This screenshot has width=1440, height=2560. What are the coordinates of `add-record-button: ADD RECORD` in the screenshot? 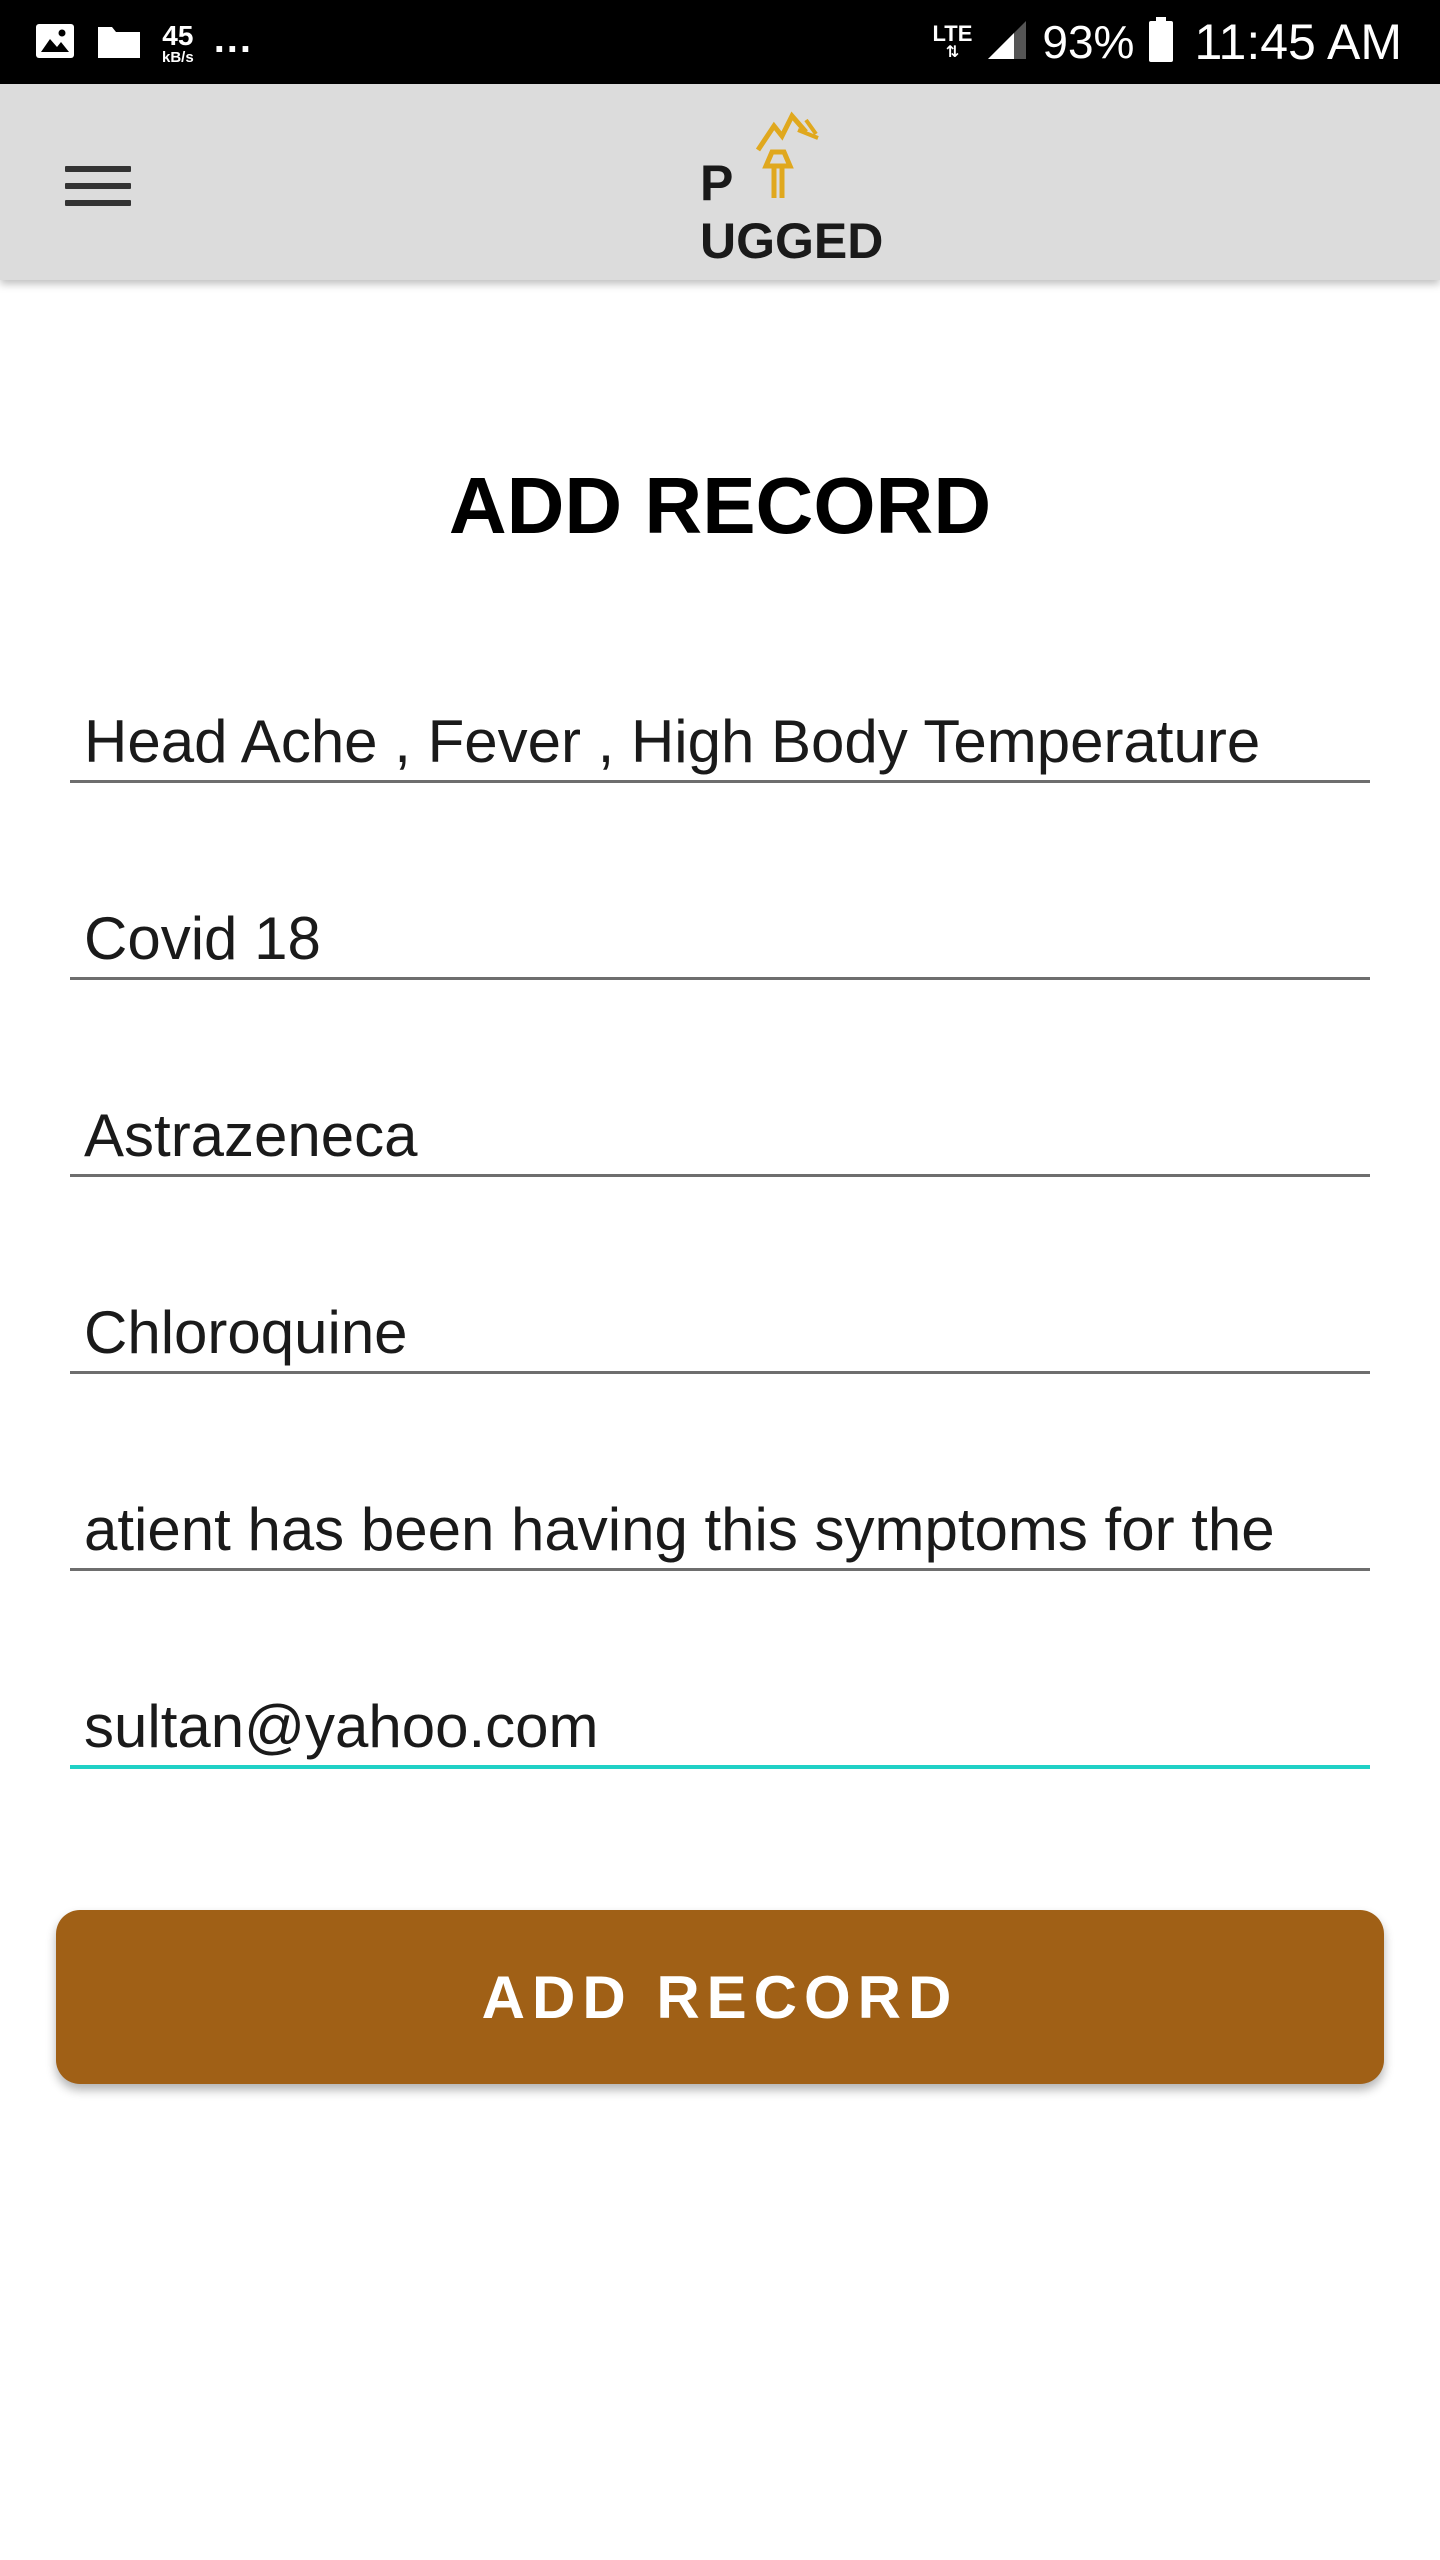 It's located at (720, 1997).